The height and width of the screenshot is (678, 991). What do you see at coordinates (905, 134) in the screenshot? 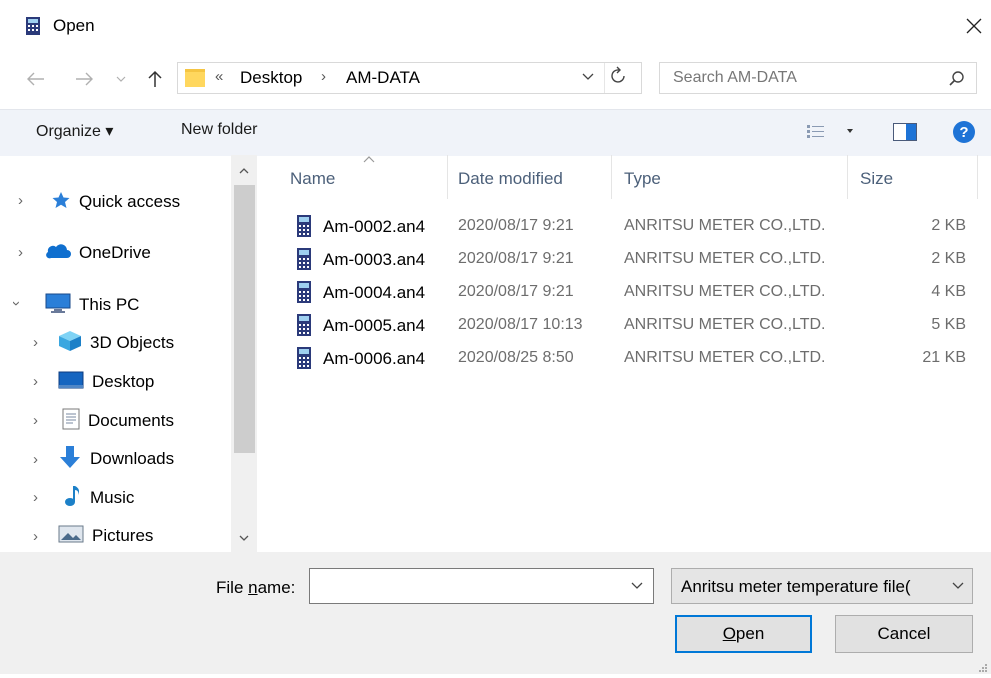
I see `preview-pane-icon` at bounding box center [905, 134].